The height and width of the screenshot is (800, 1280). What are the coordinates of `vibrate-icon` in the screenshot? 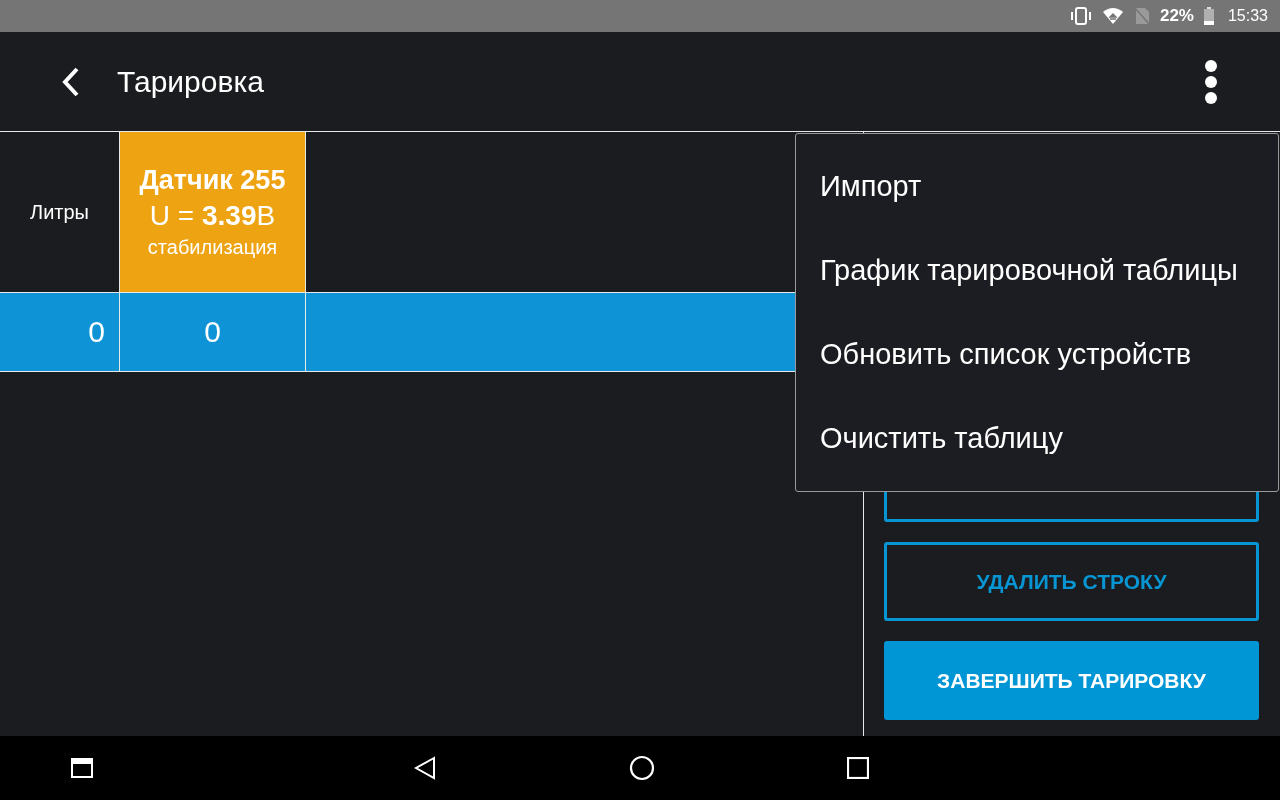 It's located at (1080, 16).